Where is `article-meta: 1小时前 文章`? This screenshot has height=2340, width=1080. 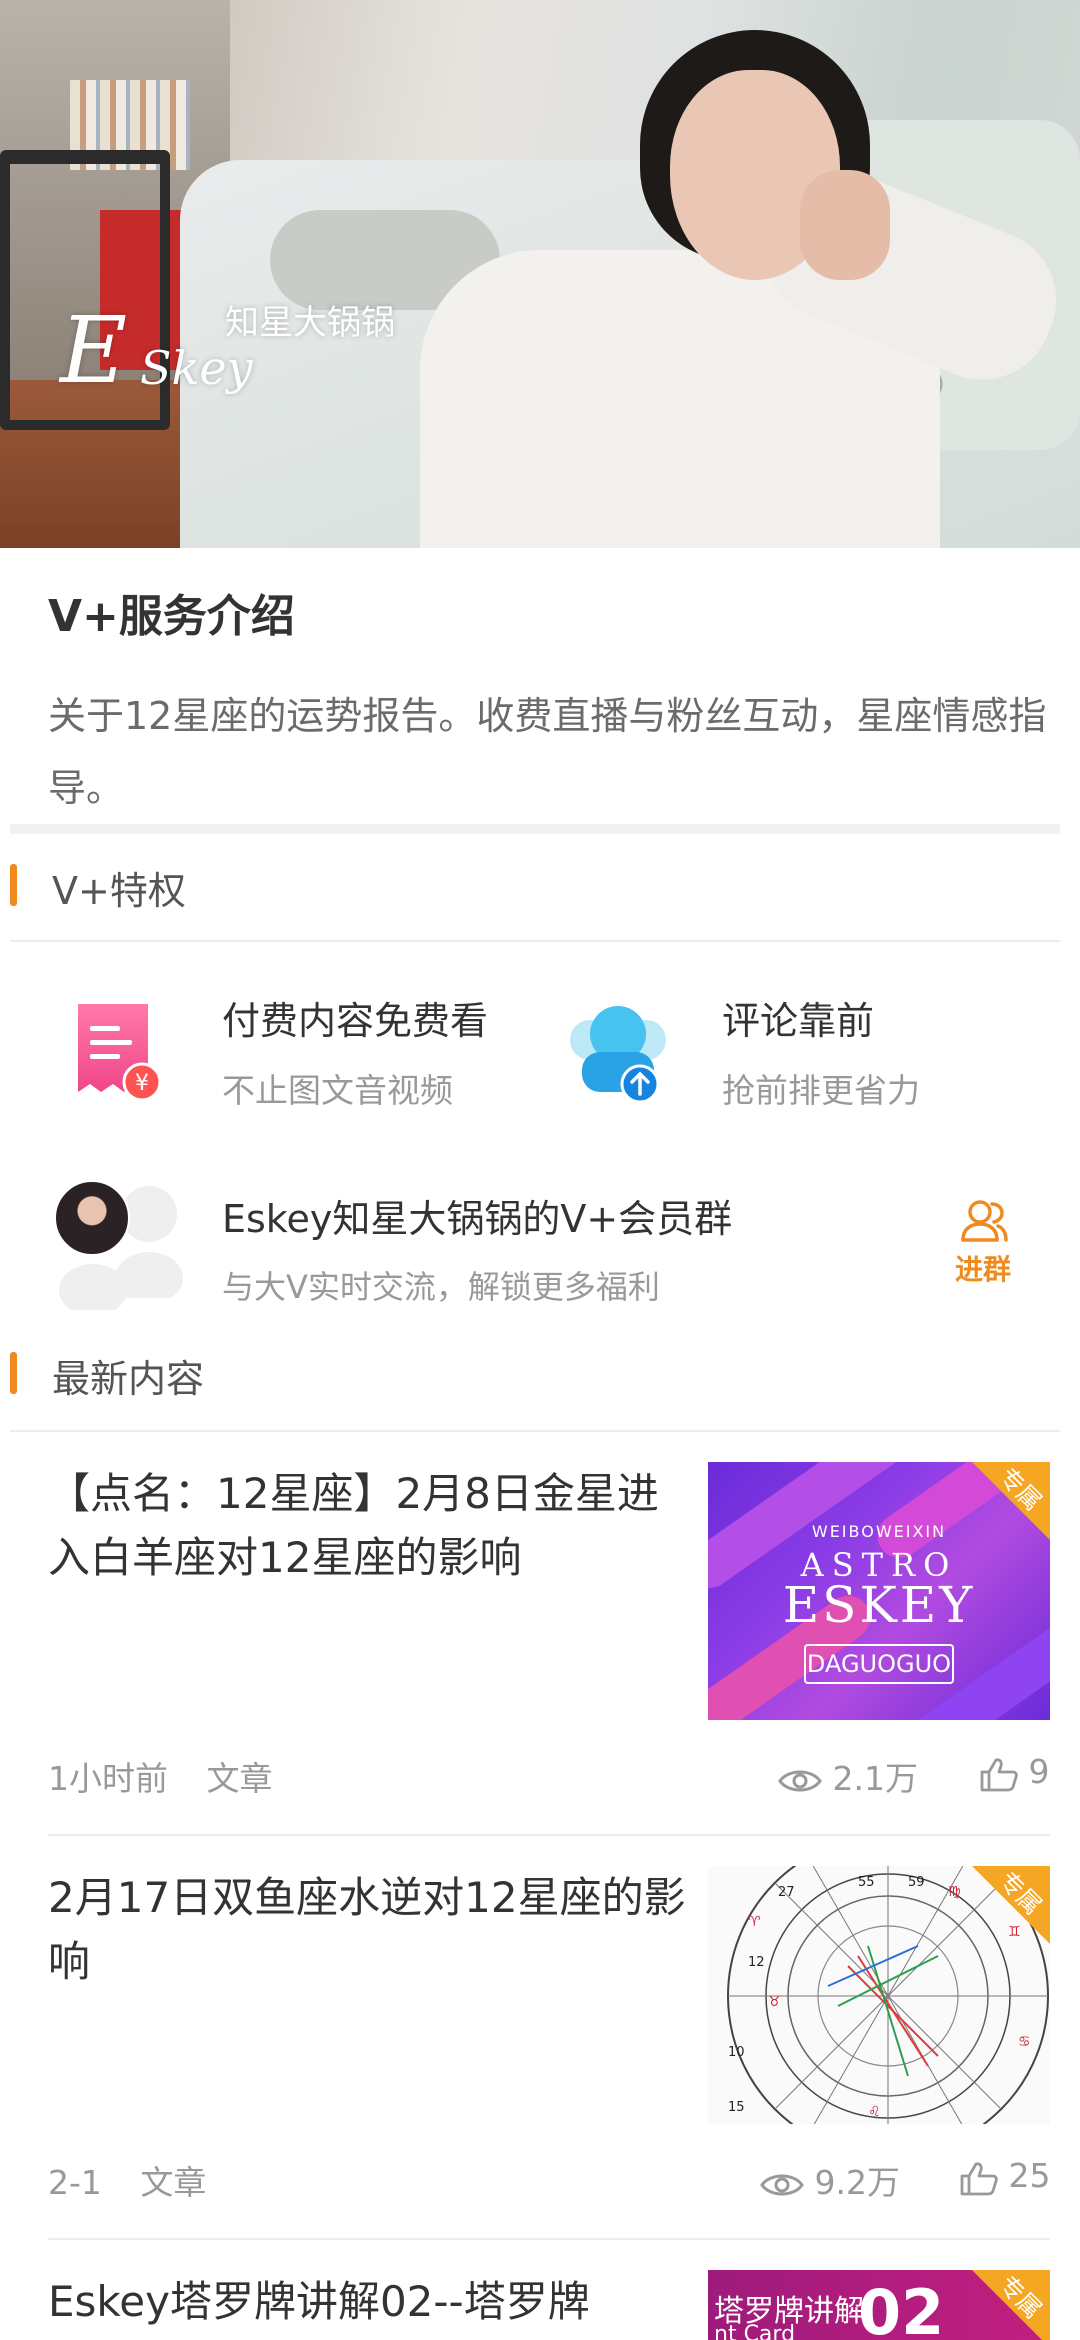 article-meta: 1小时前 文章 is located at coordinates (160, 1776).